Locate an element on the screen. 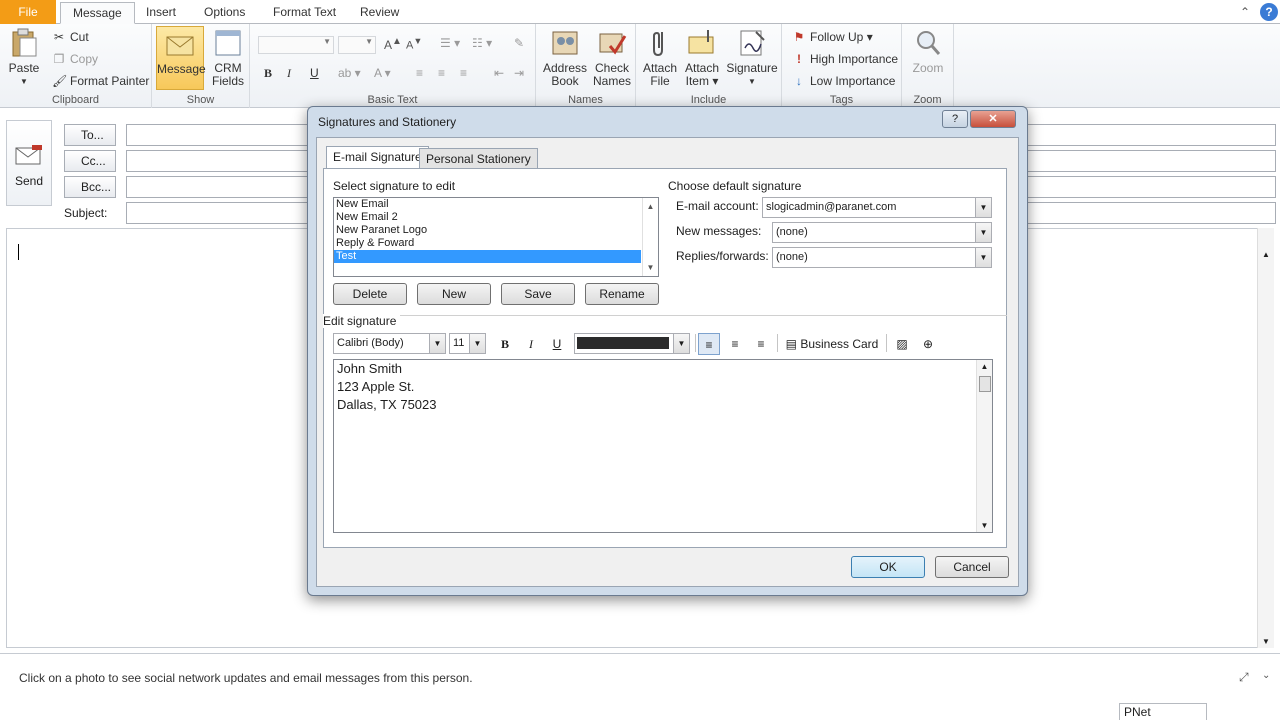  check-names-button: Check Names is located at coordinates (612, 58).